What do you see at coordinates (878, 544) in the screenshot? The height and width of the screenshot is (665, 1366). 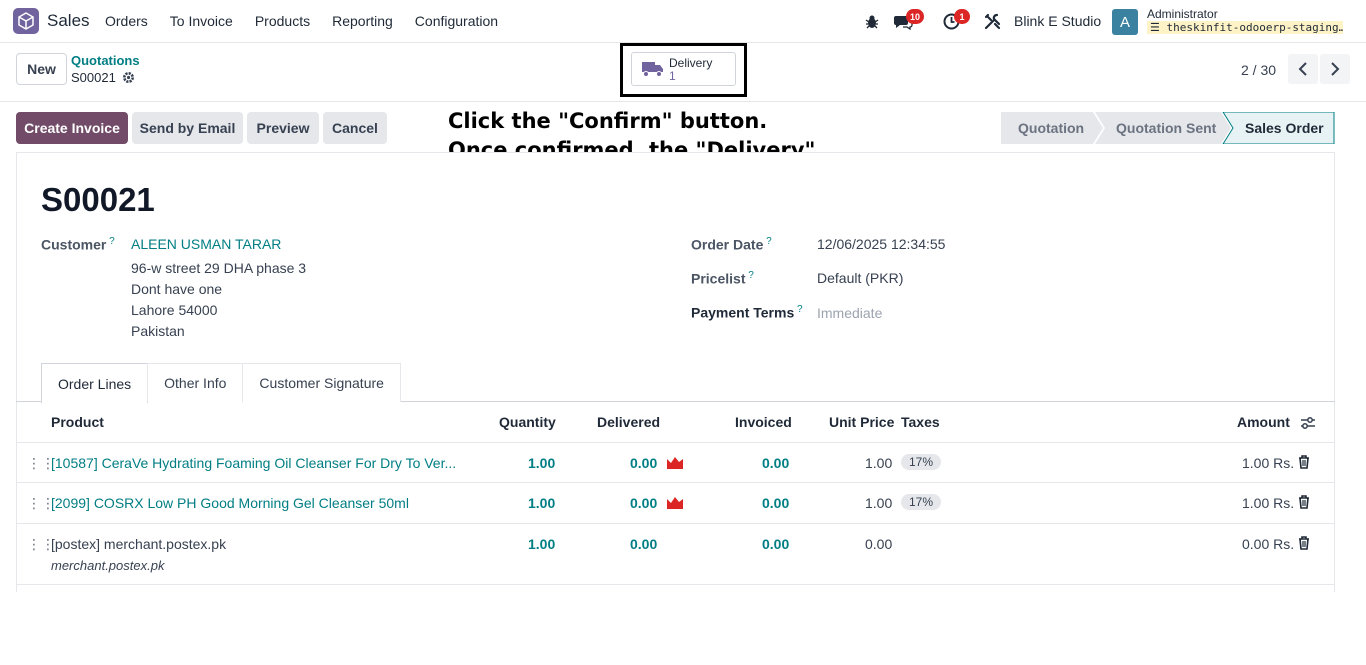 I see `line-unit-price: 0.00` at bounding box center [878, 544].